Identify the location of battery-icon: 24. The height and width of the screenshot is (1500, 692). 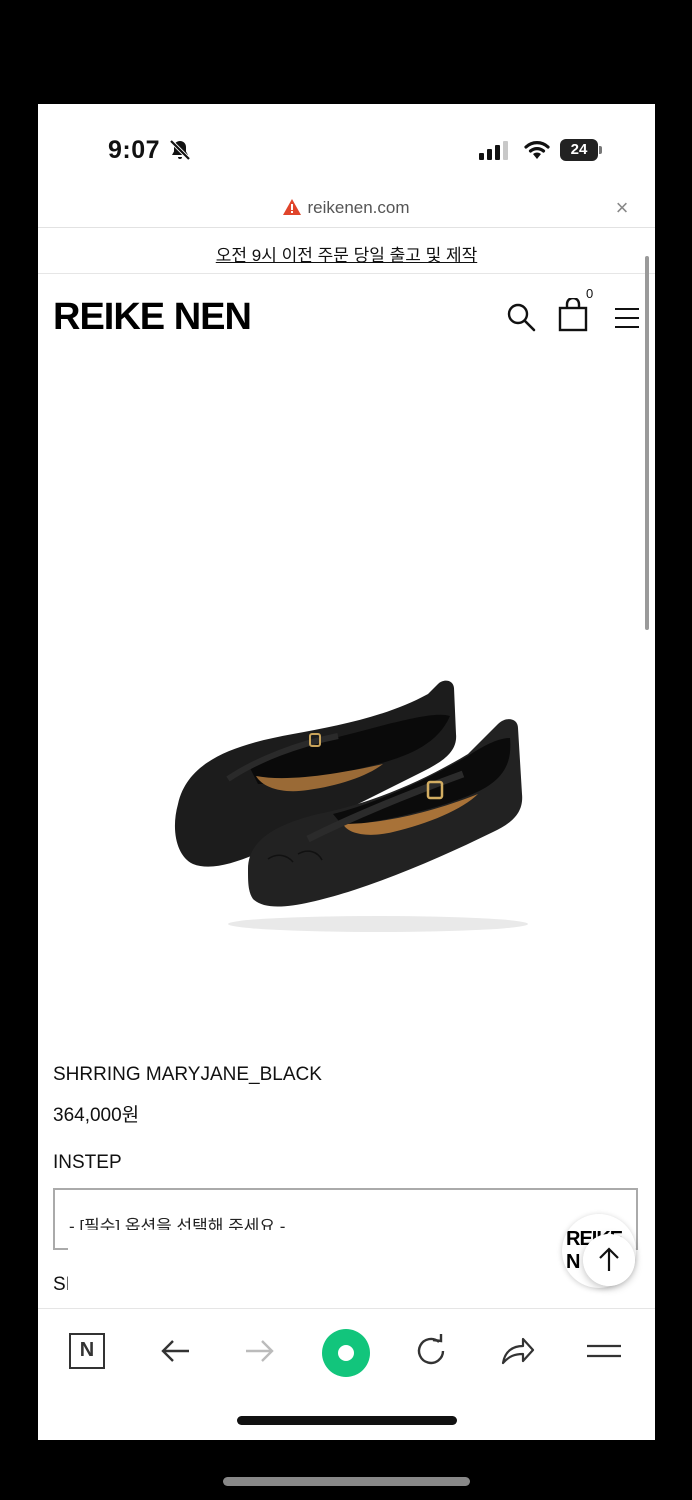
(581, 150).